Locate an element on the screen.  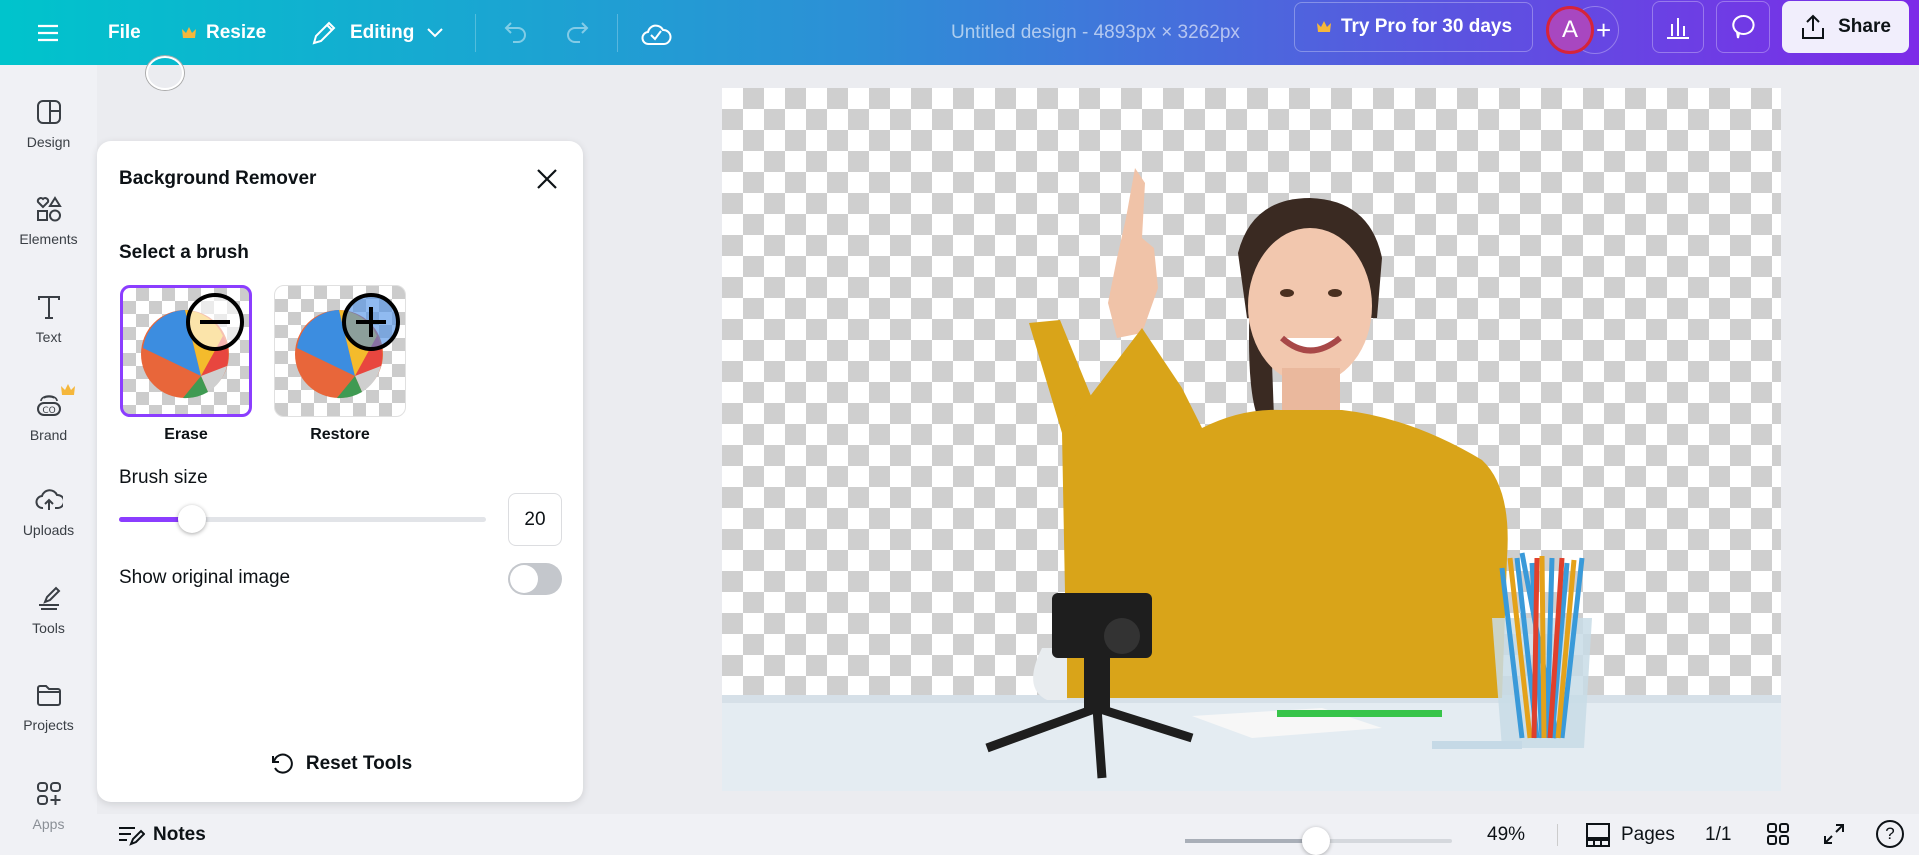
share-button: Share is located at coordinates (1845, 27).